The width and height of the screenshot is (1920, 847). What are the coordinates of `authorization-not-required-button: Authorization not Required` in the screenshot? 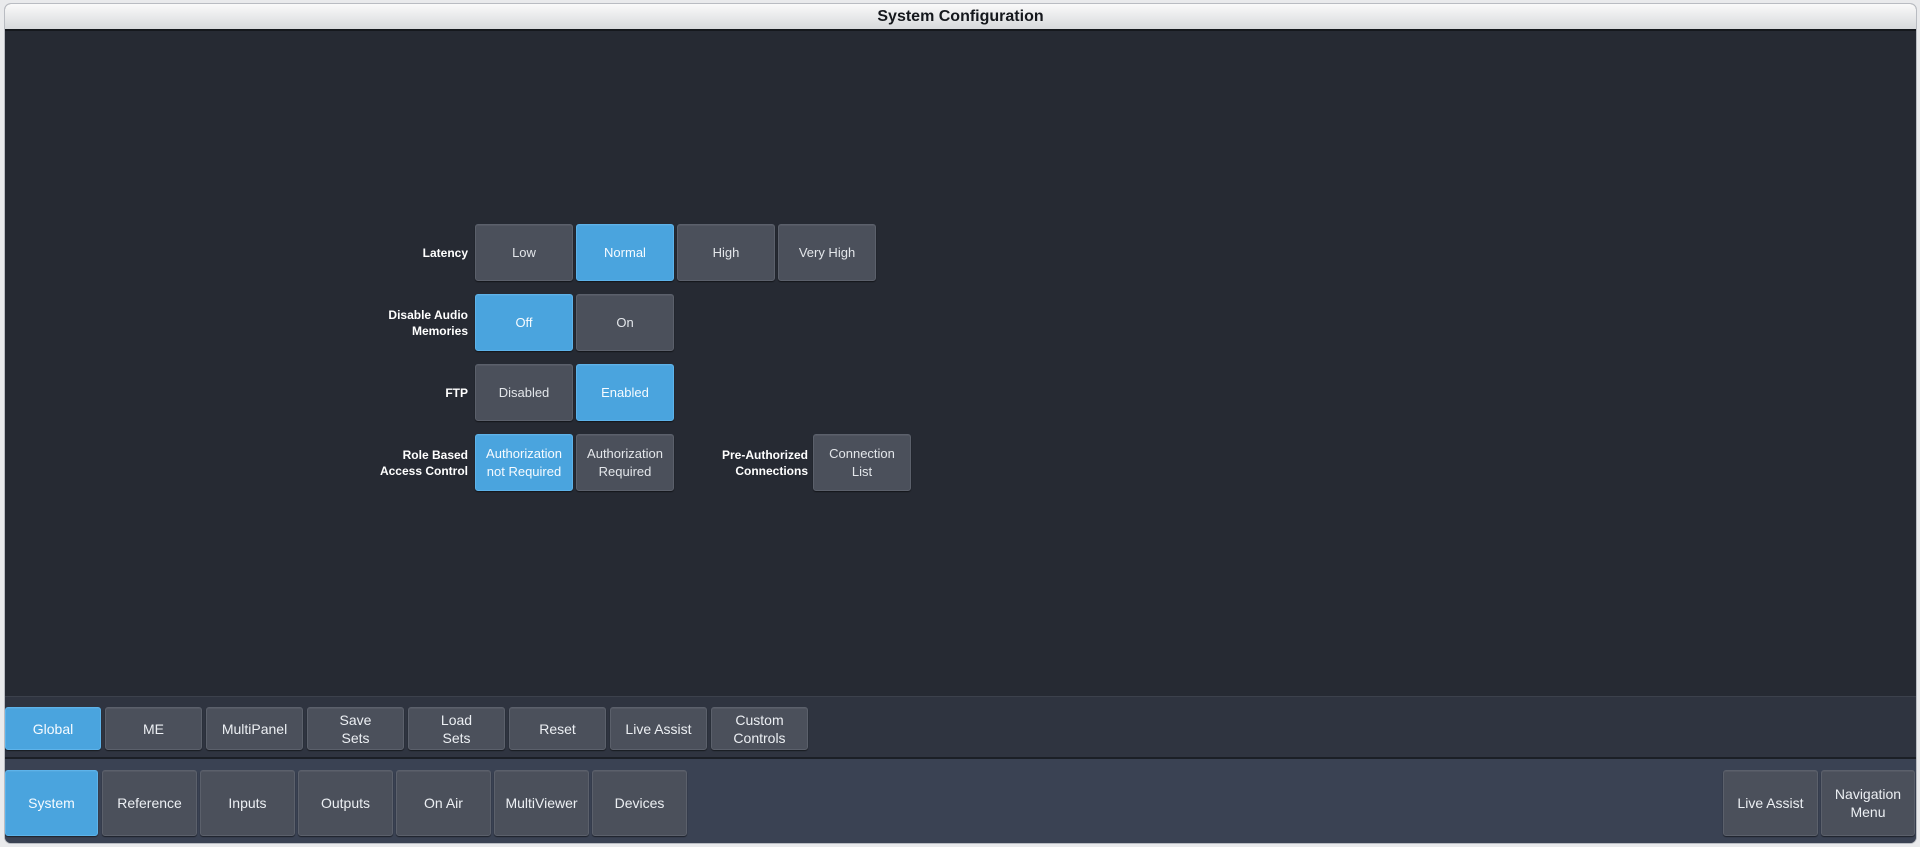 It's located at (524, 462).